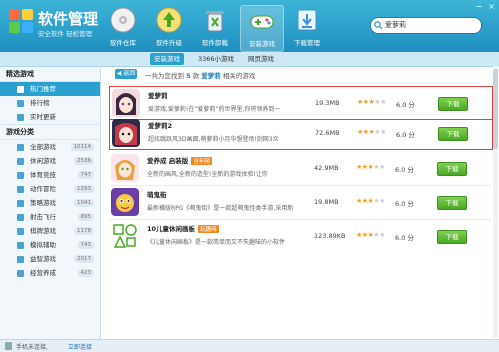  Describe the element at coordinates (50, 175) in the screenshot. I see `sidebar-item-sports: 体育竞技 747` at that location.